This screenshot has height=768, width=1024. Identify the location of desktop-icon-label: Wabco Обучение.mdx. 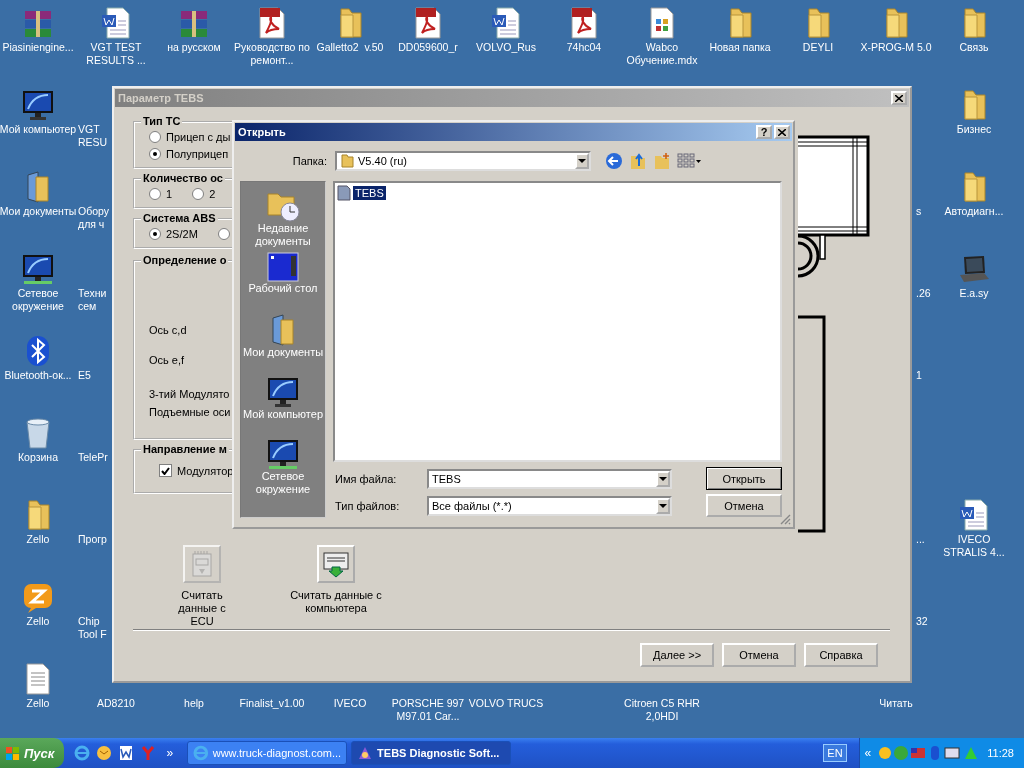
(662, 54).